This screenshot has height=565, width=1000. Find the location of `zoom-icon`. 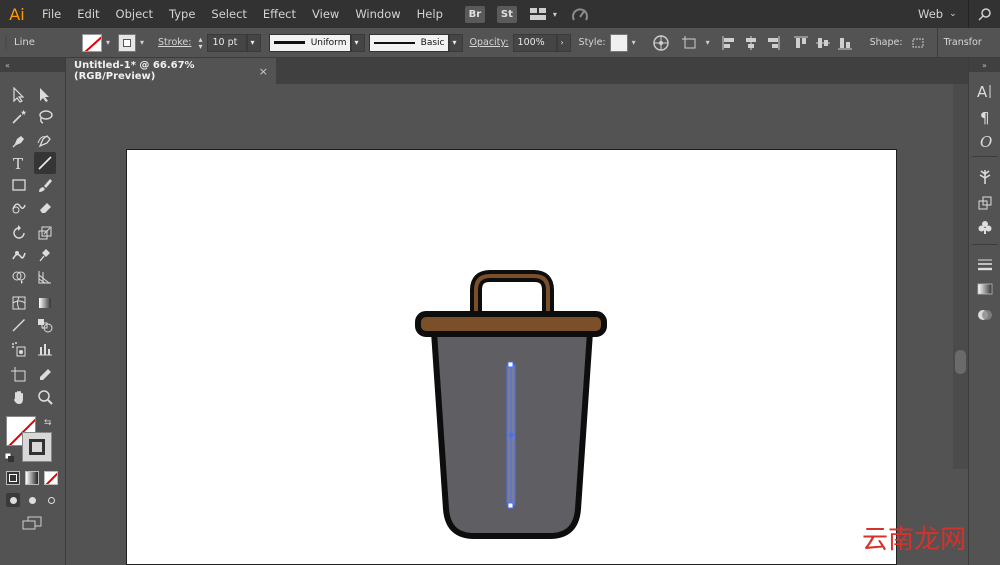

zoom-icon is located at coordinates (45, 397).